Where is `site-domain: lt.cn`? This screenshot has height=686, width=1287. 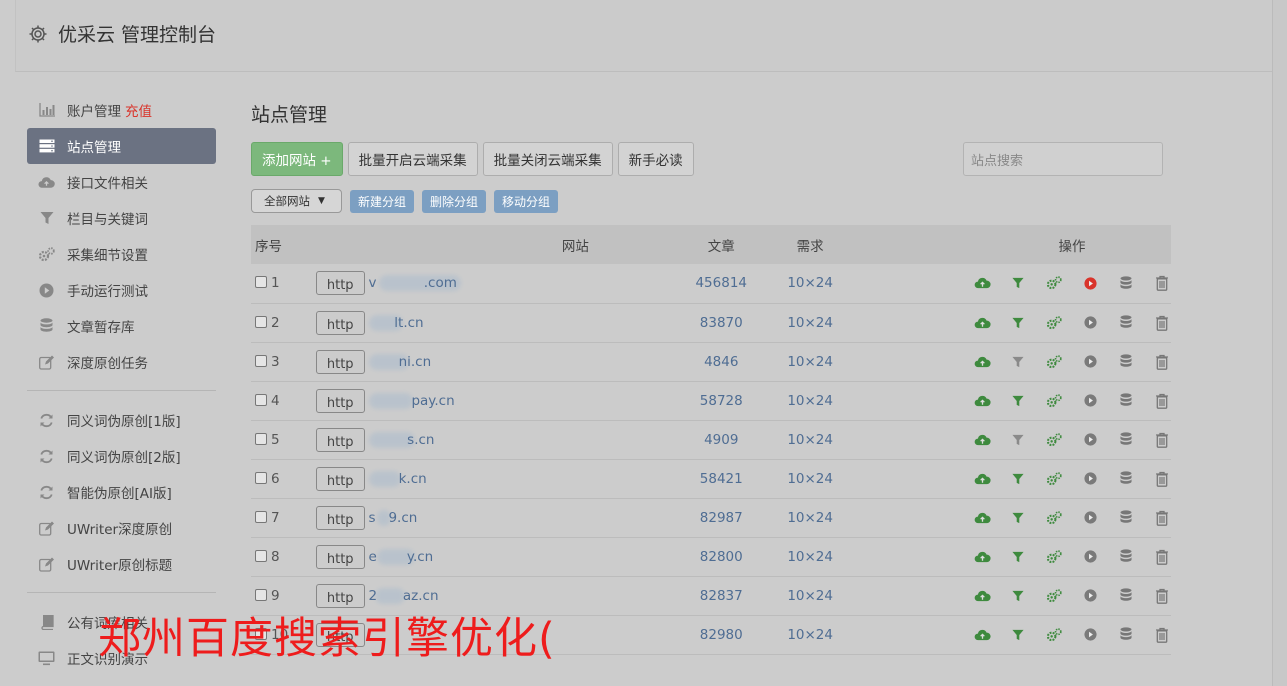
site-domain: lt.cn is located at coordinates (396, 322).